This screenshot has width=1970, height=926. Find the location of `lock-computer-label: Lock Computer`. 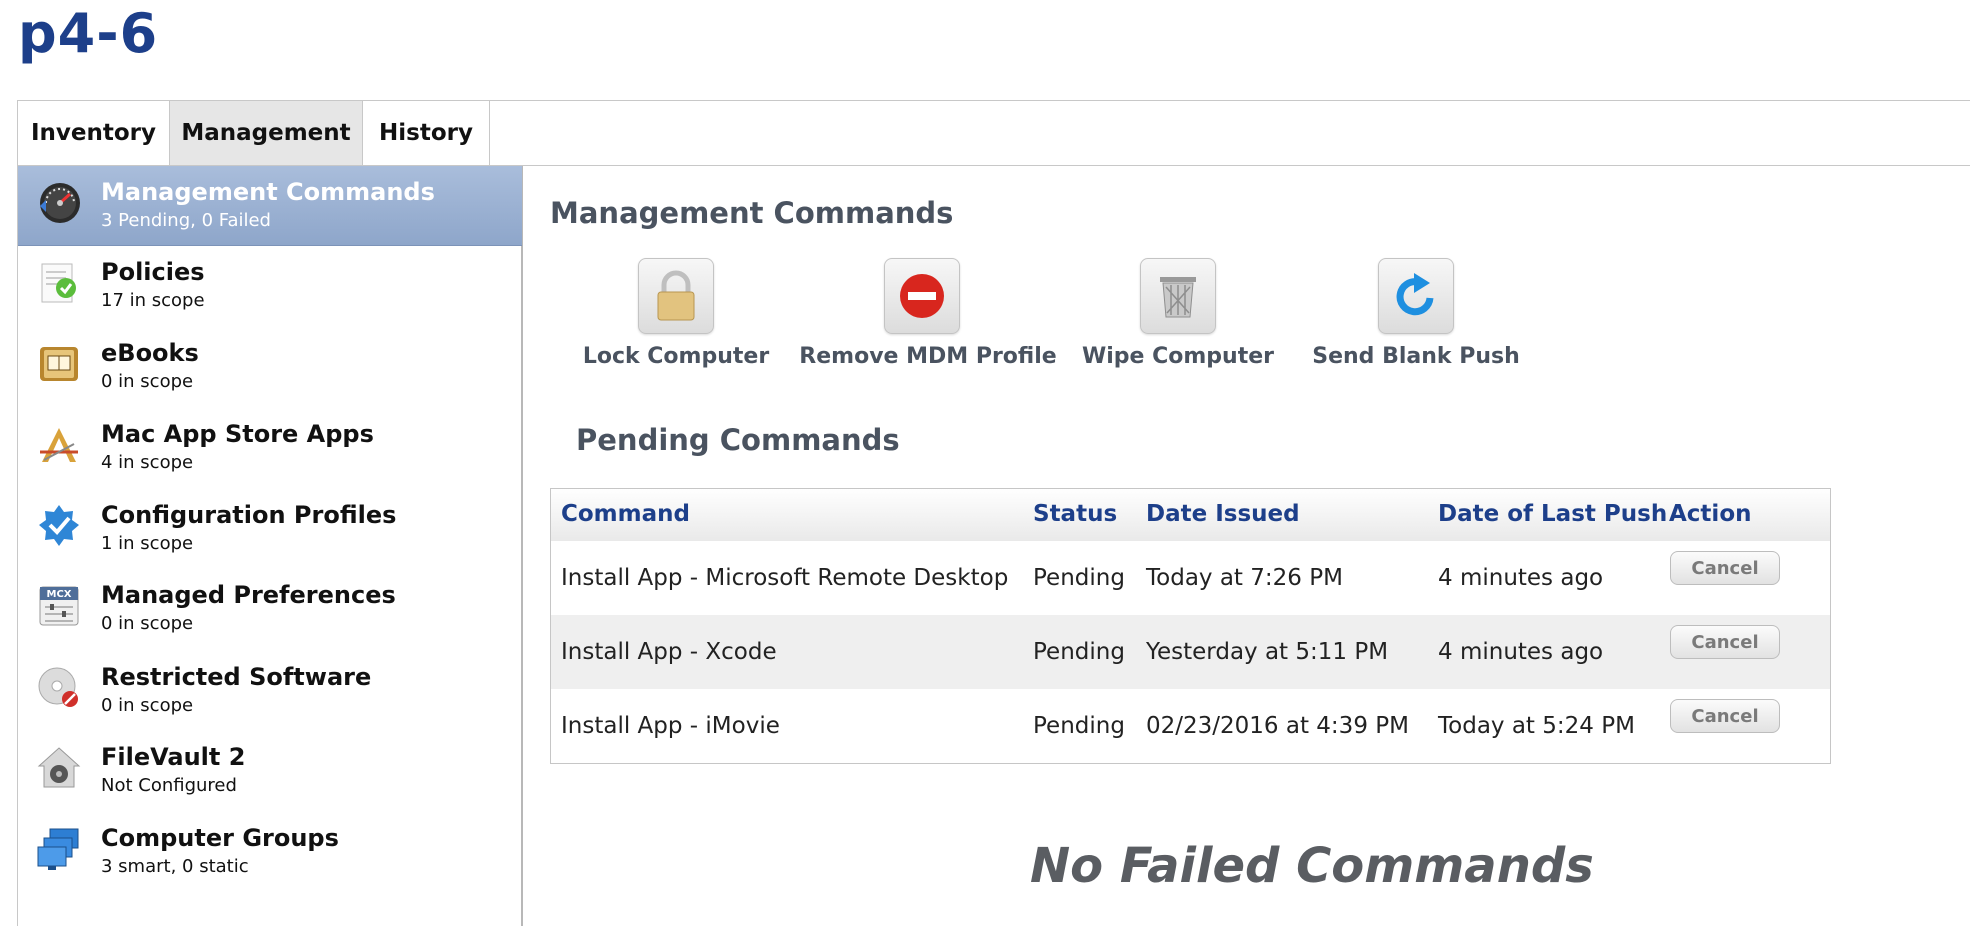

lock-computer-label: Lock Computer is located at coordinates (676, 356).